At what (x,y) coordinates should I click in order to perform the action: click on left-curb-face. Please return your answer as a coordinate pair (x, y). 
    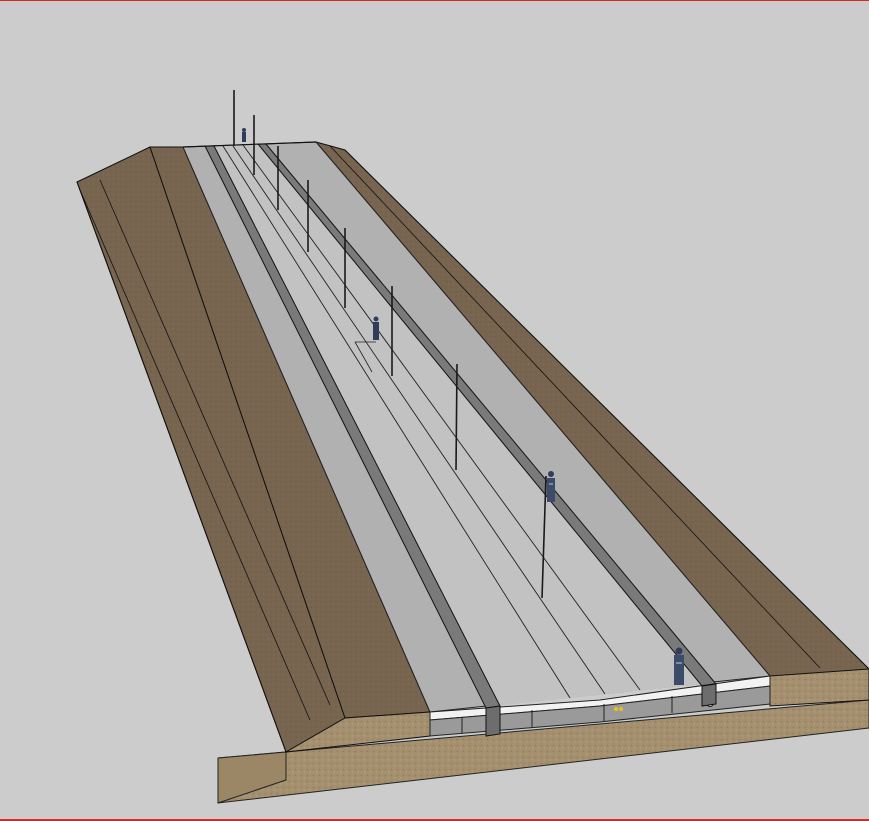
    Looking at the image, I should click on (493, 721).